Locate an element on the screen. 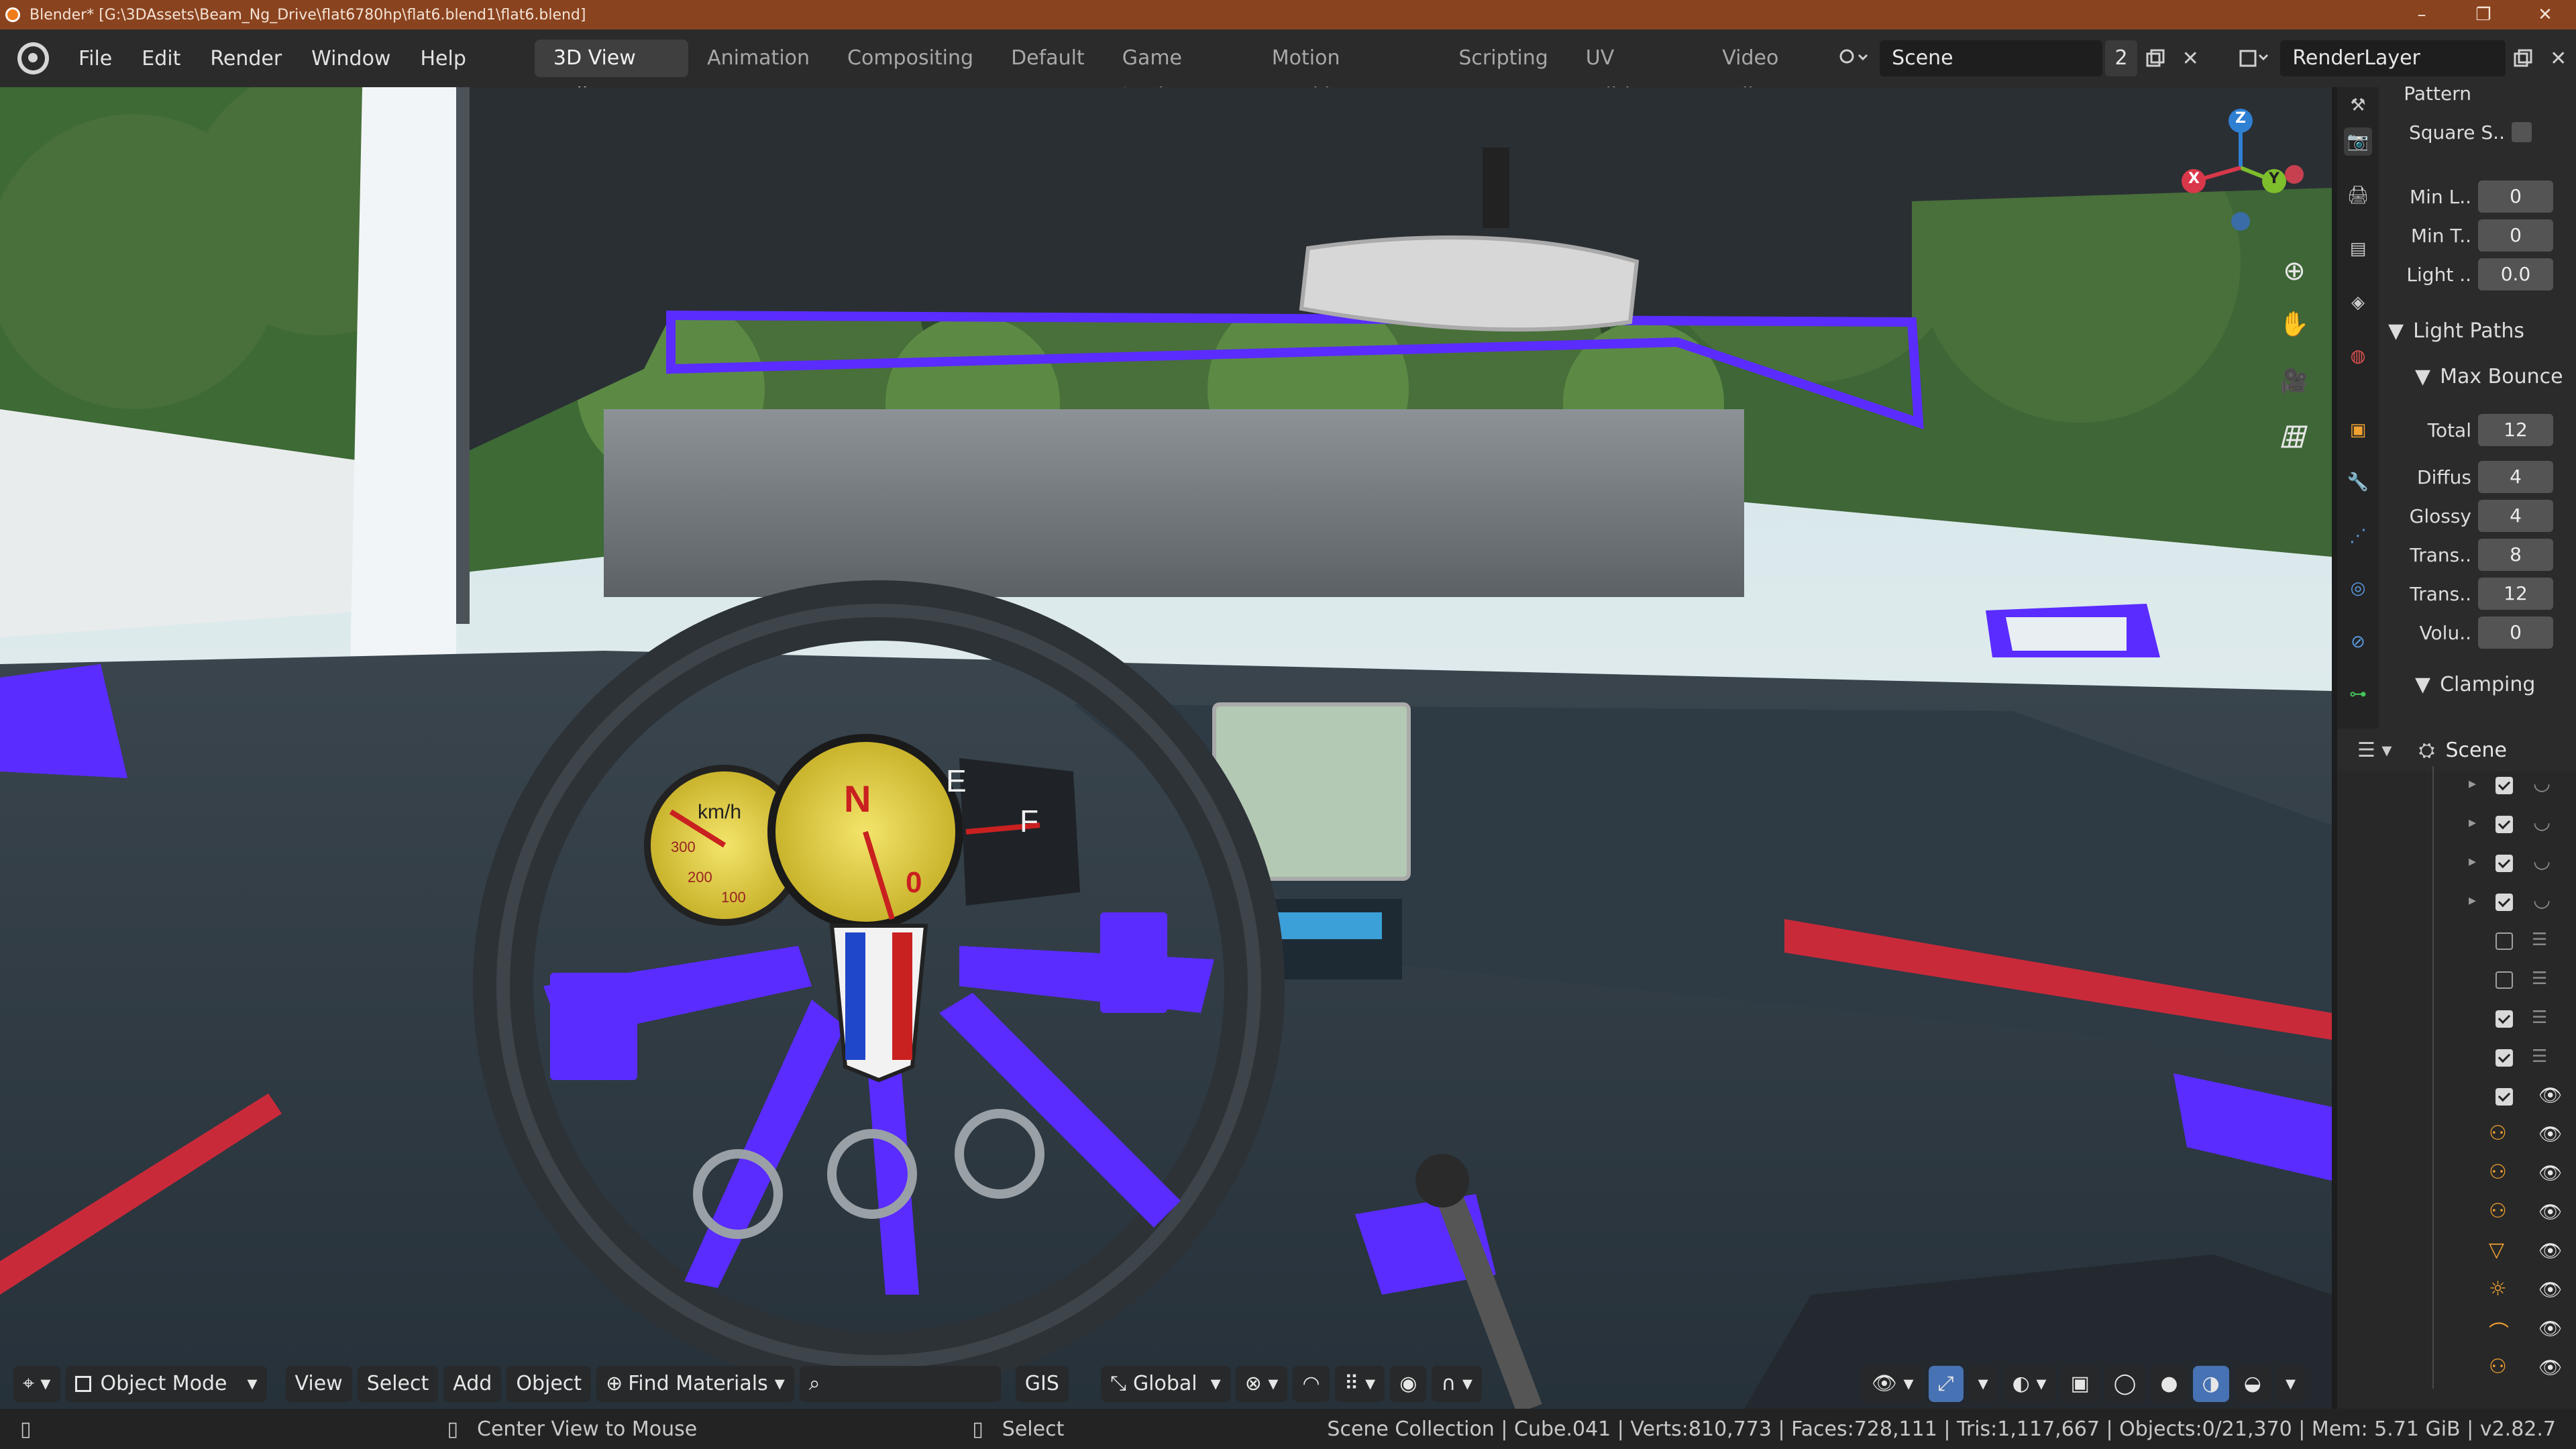 The image size is (2576, 1449). square-samples-checkbox is located at coordinates (2522, 132).